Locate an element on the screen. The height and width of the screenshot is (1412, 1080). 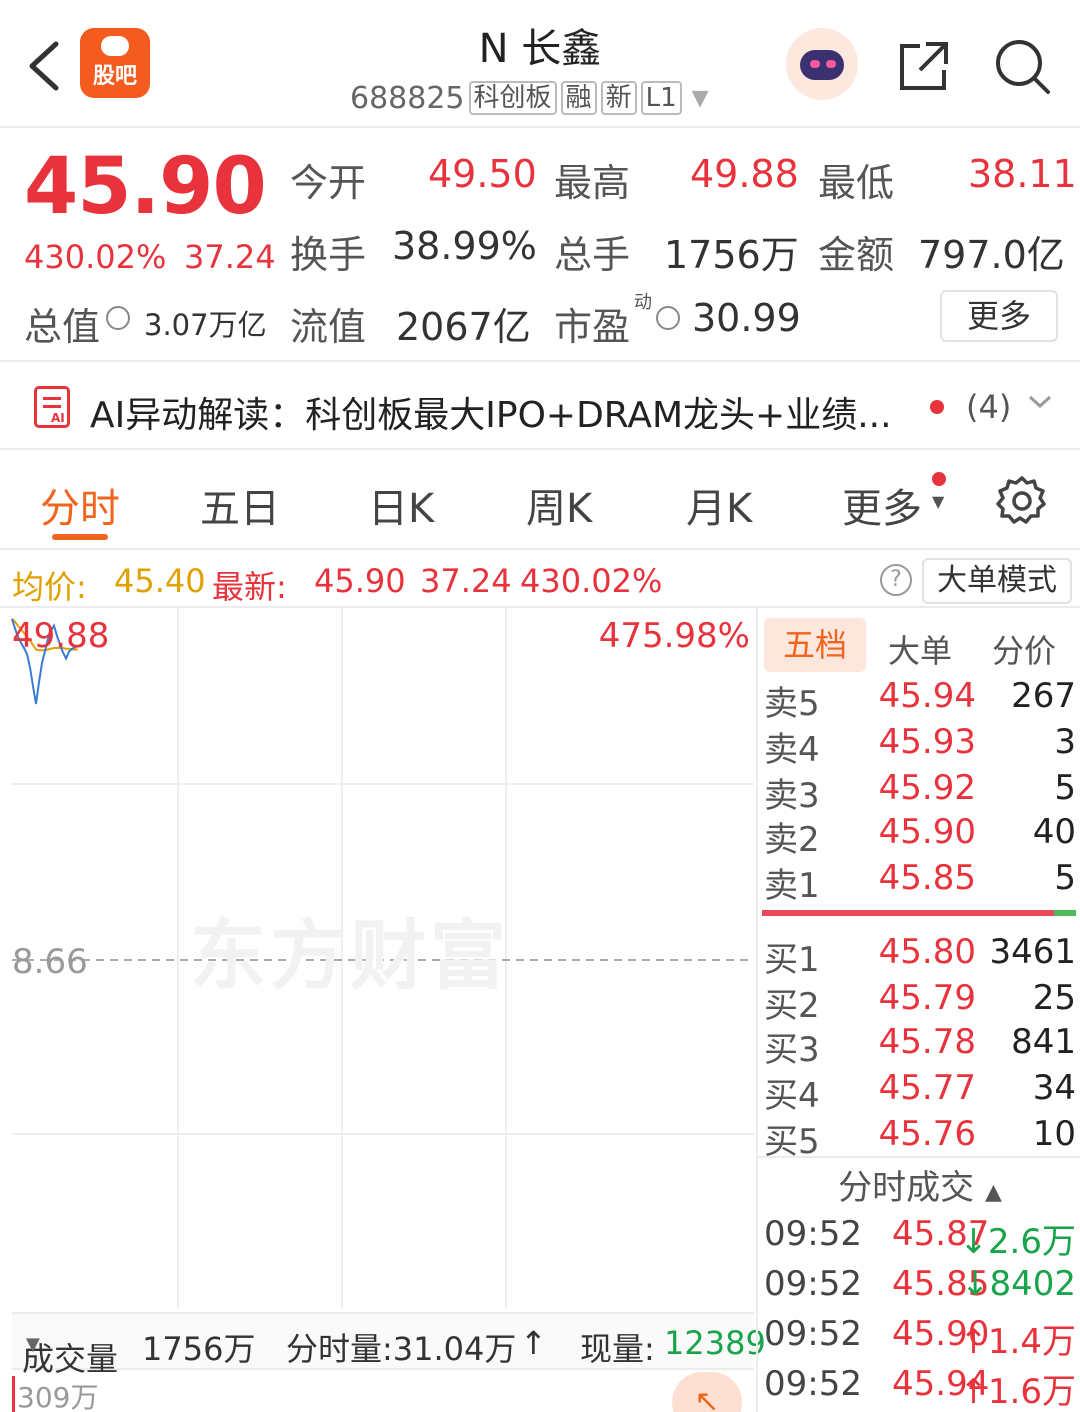
robot-avatar-icon is located at coordinates (822, 64).